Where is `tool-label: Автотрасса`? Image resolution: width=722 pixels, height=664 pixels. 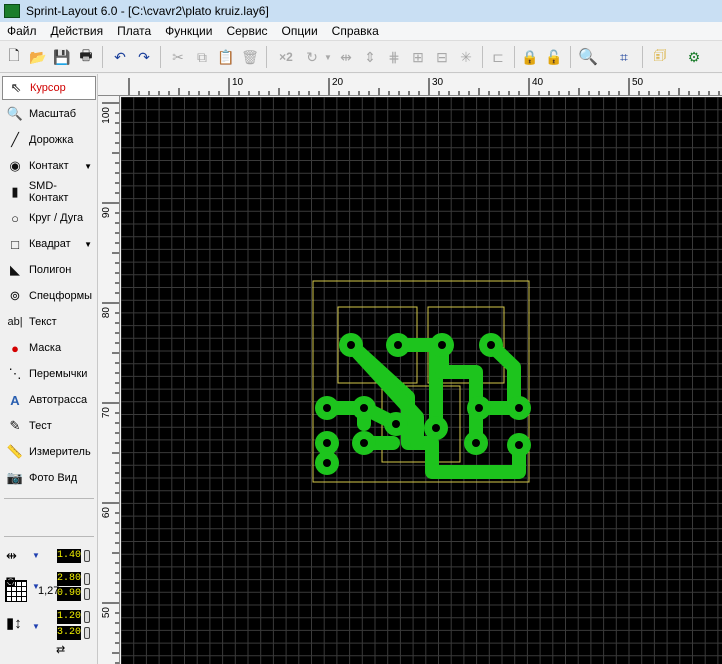 tool-label: Автотрасса is located at coordinates (58, 400).